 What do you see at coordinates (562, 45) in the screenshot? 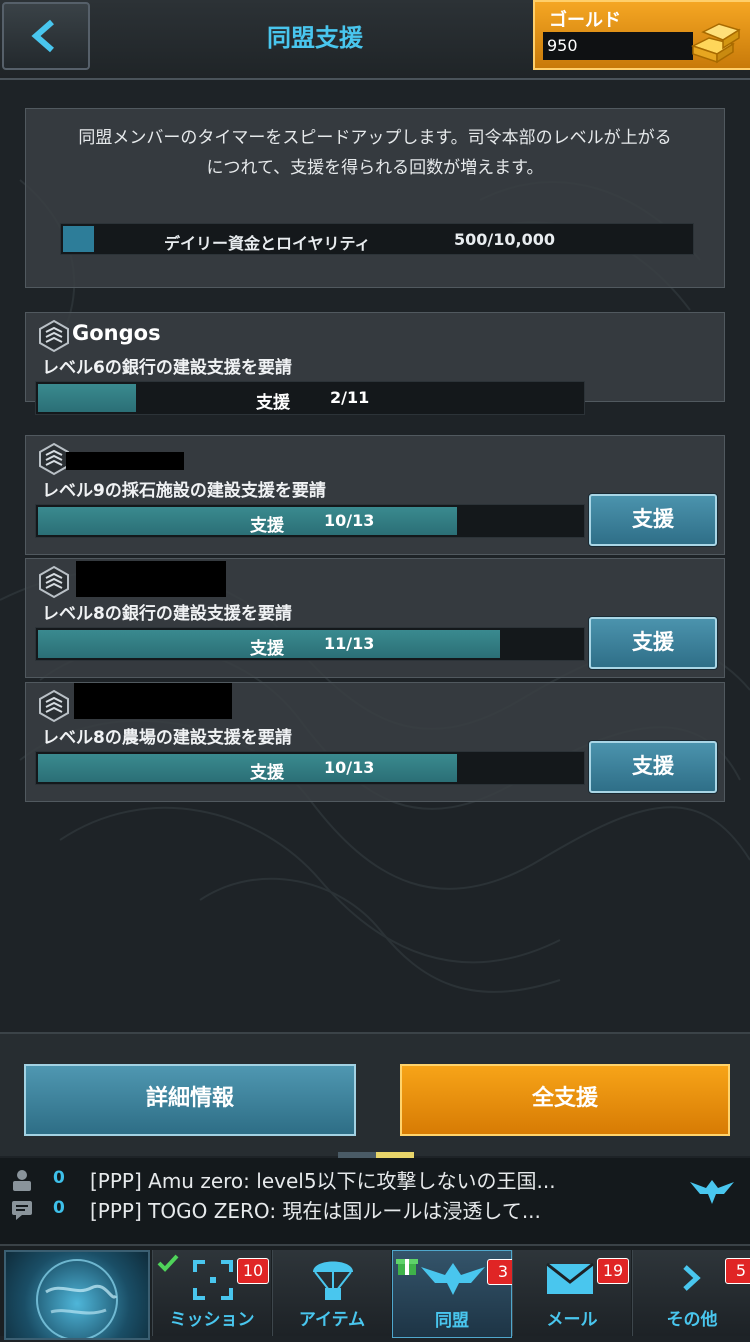
I see `gold-value: 950` at bounding box center [562, 45].